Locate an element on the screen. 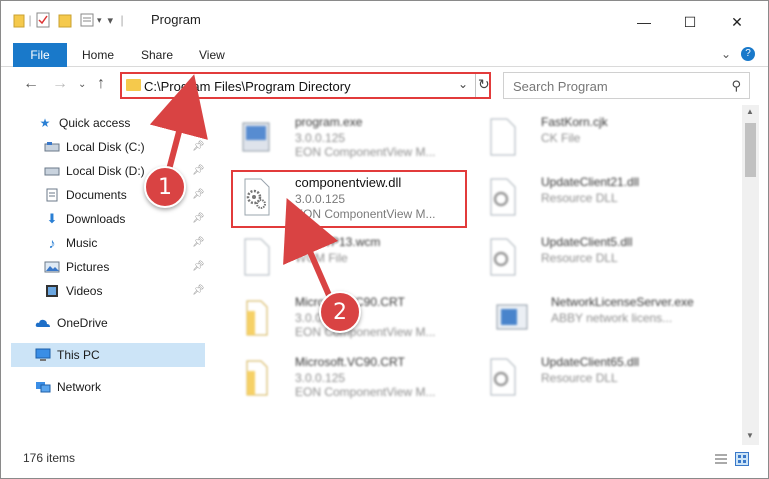 This screenshot has width=769, height=479. search-input: Search Program is located at coordinates (560, 86).